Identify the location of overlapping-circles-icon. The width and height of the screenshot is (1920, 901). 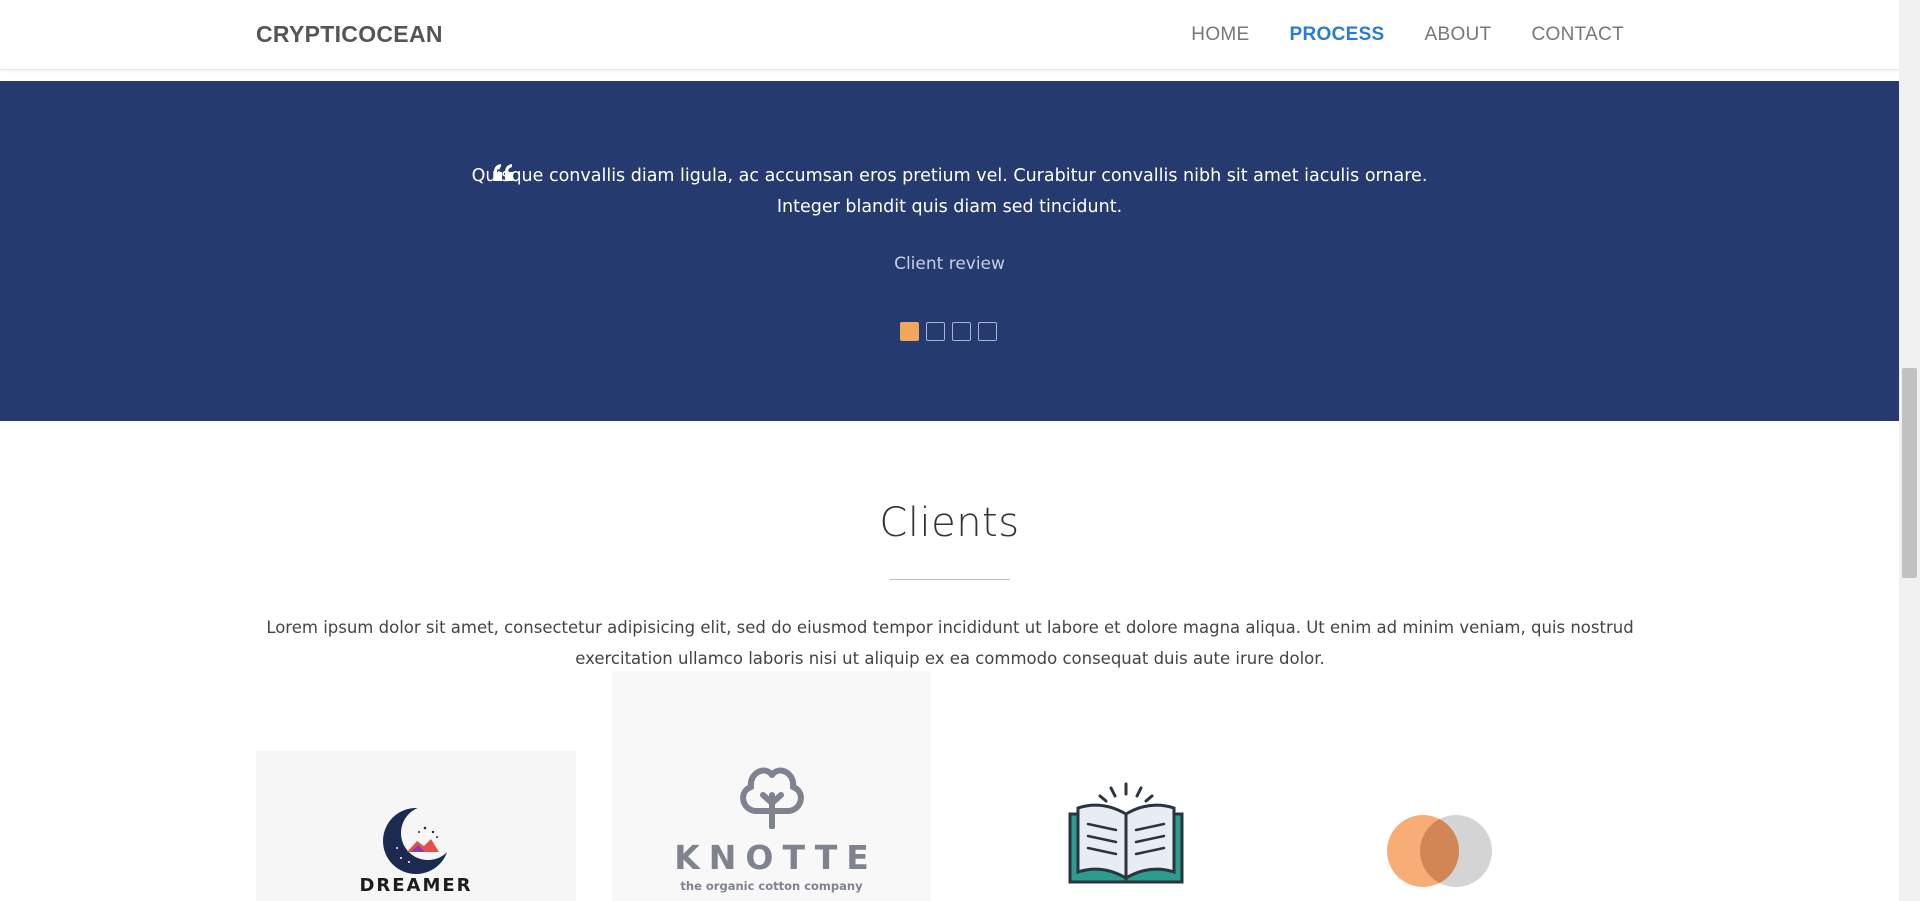
(1439, 851).